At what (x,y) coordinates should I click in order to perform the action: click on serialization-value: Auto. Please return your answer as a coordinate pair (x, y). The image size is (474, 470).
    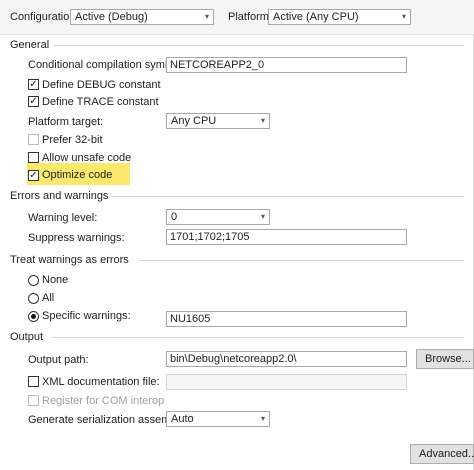
    Looking at the image, I should click on (182, 419).